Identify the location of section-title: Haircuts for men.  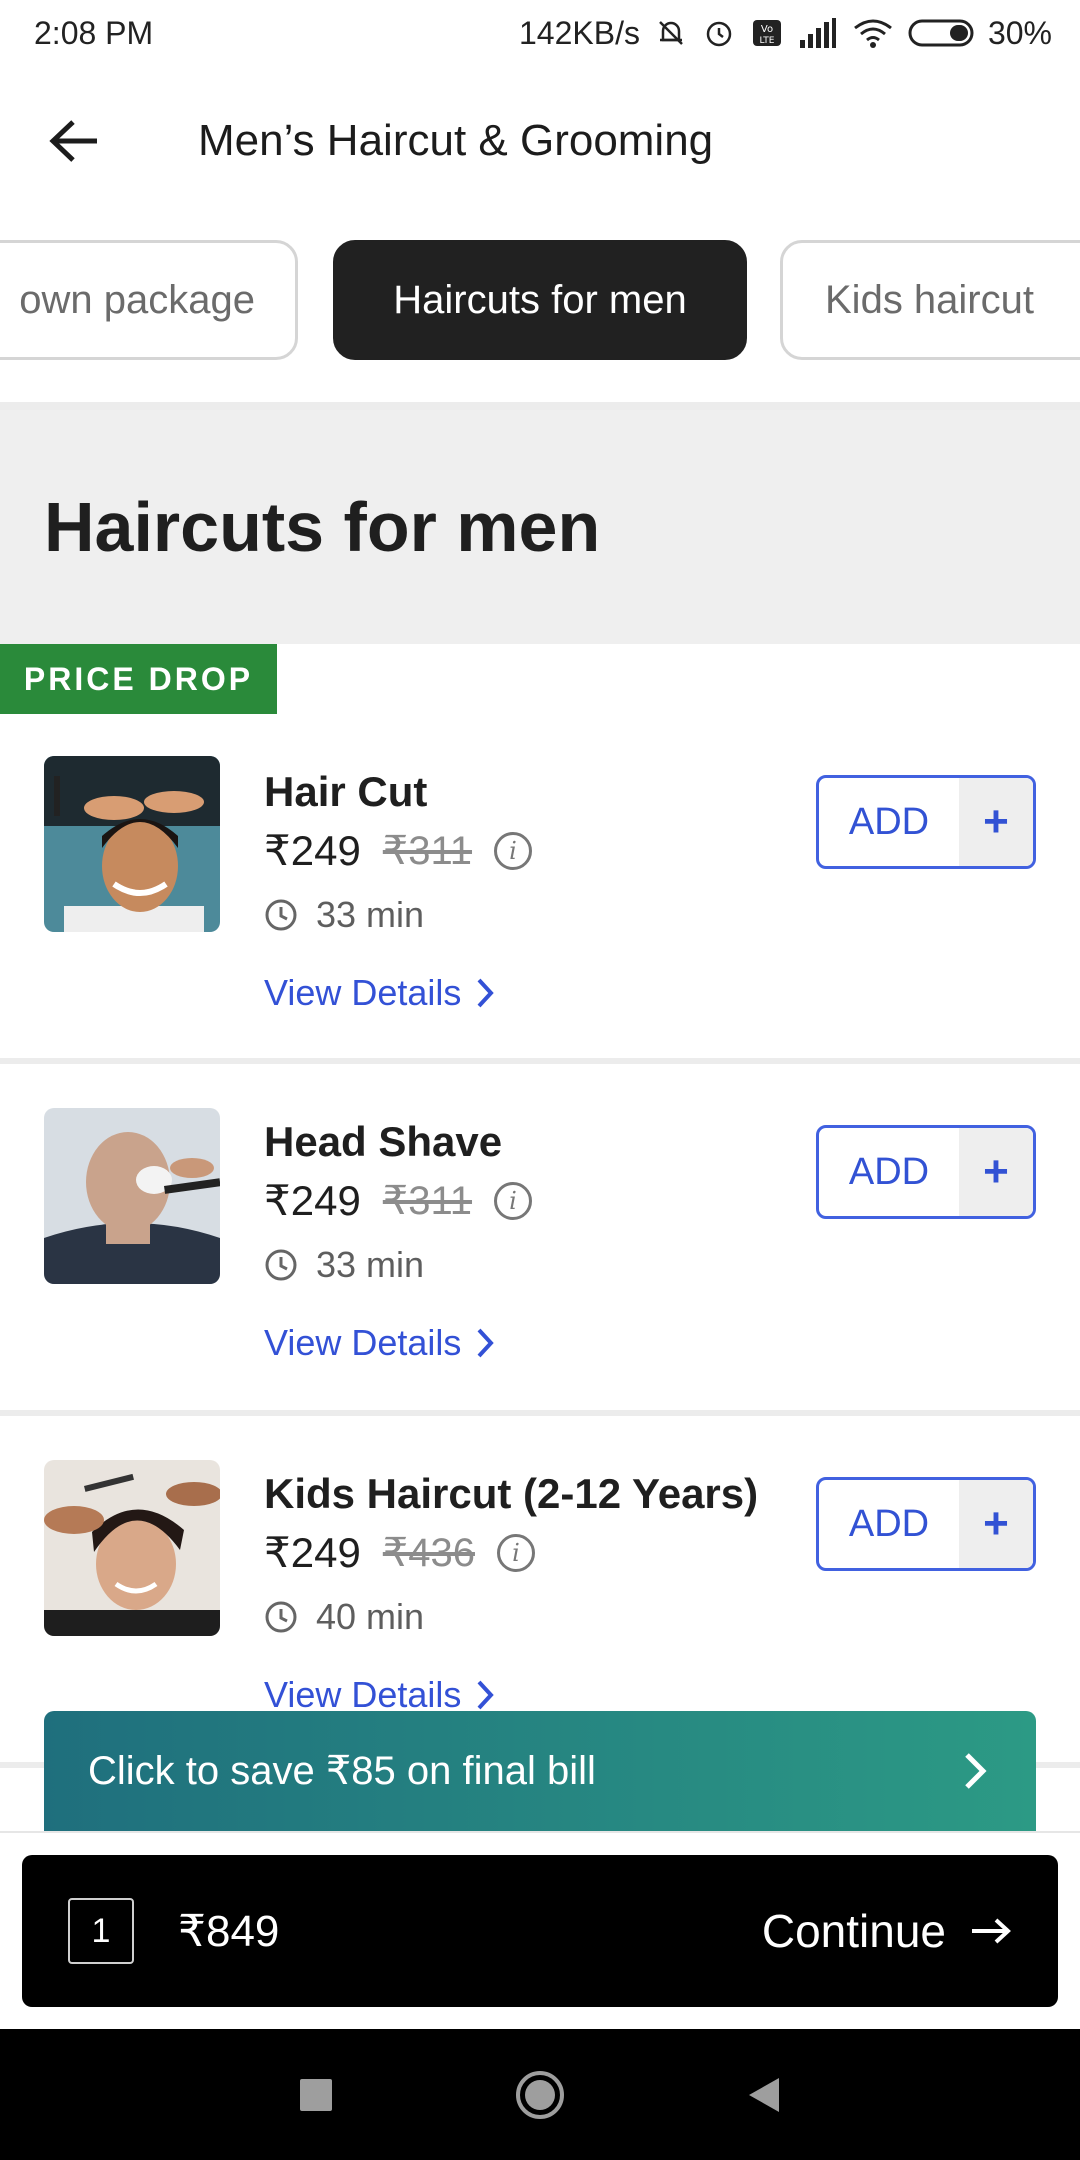
(322, 527).